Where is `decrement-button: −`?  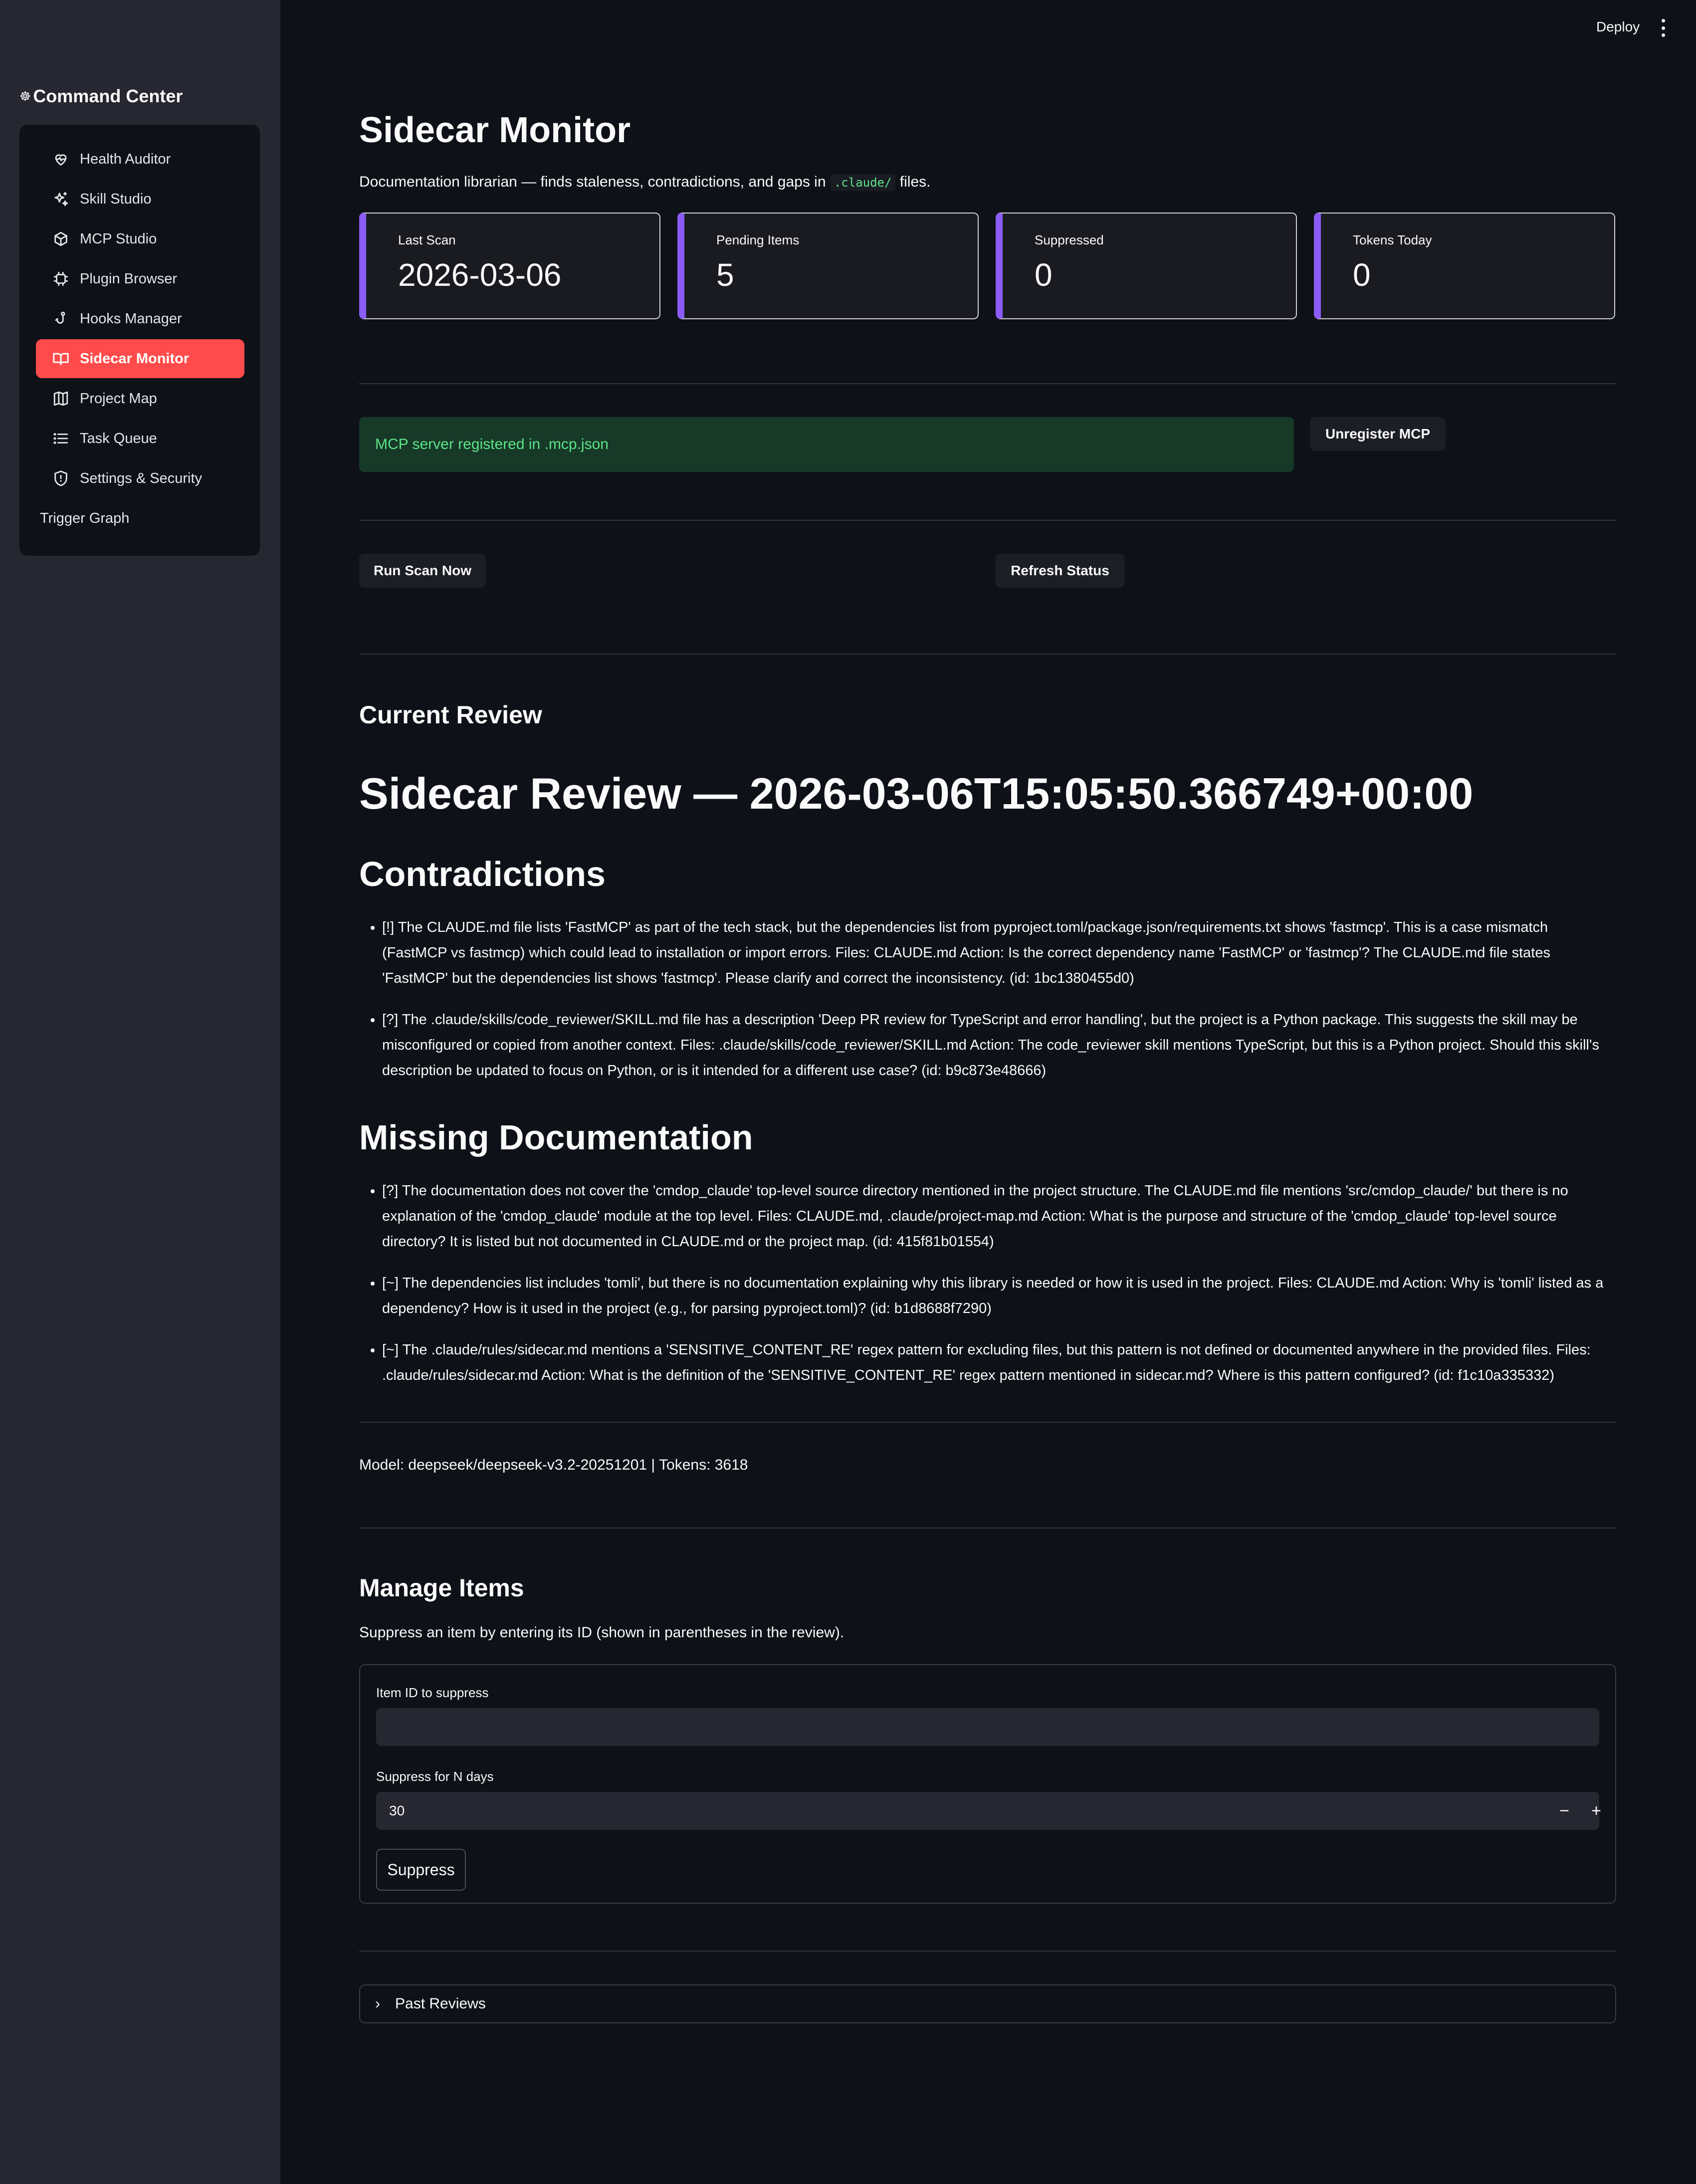
decrement-button: − is located at coordinates (1564, 1811).